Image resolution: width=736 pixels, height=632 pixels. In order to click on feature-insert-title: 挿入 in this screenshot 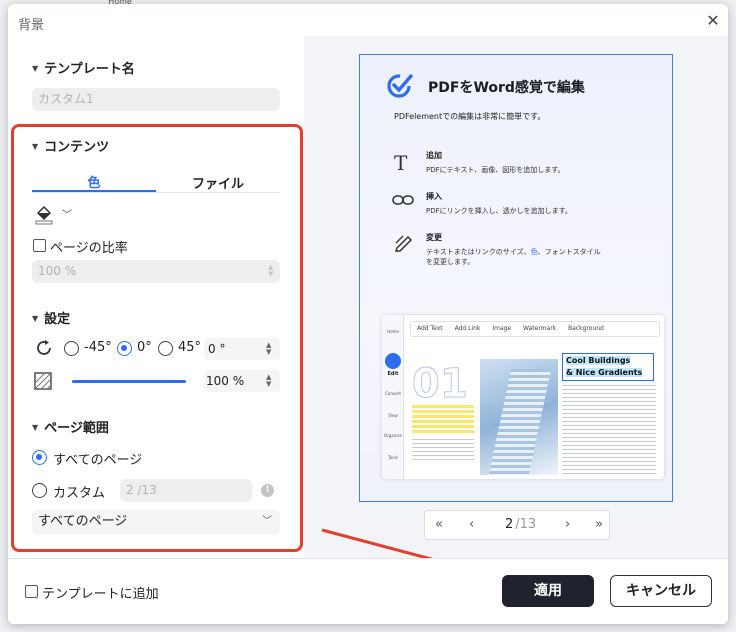, I will do `click(434, 196)`.